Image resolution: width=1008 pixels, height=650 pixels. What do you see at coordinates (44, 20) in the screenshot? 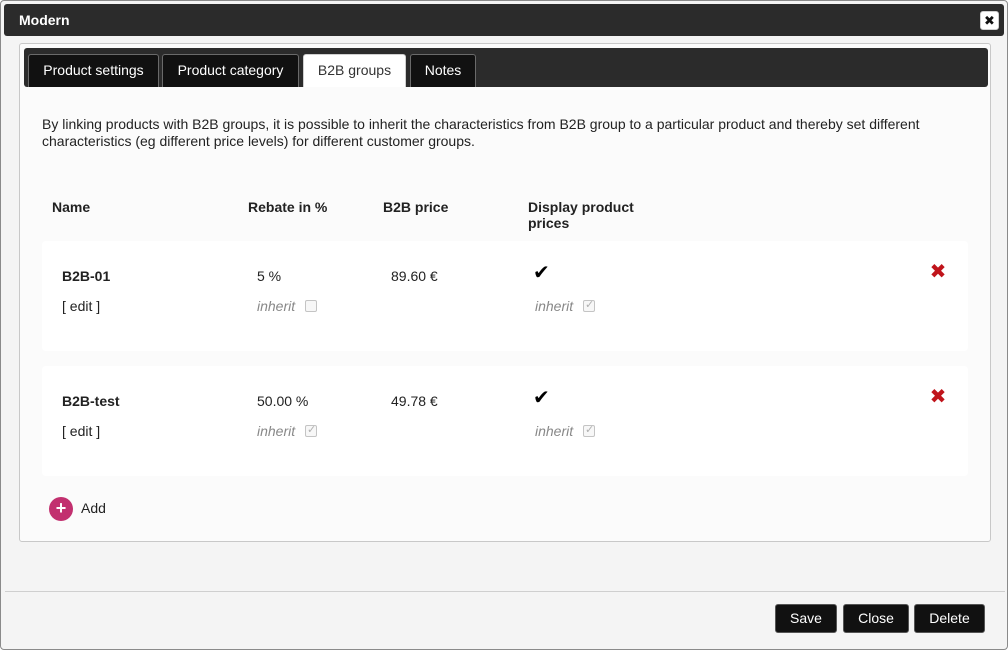
I see `window-title: Modern` at bounding box center [44, 20].